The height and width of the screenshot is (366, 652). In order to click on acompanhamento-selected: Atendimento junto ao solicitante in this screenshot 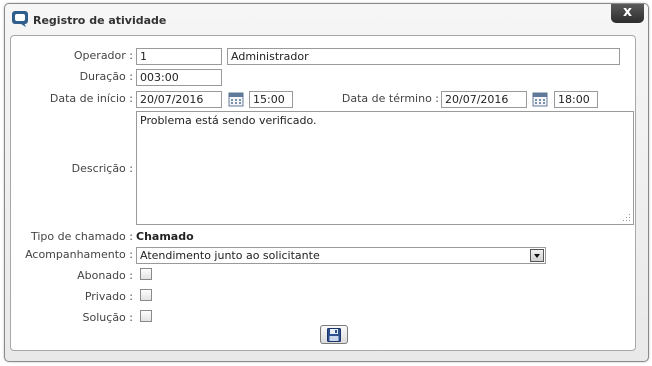, I will do `click(230, 255)`.